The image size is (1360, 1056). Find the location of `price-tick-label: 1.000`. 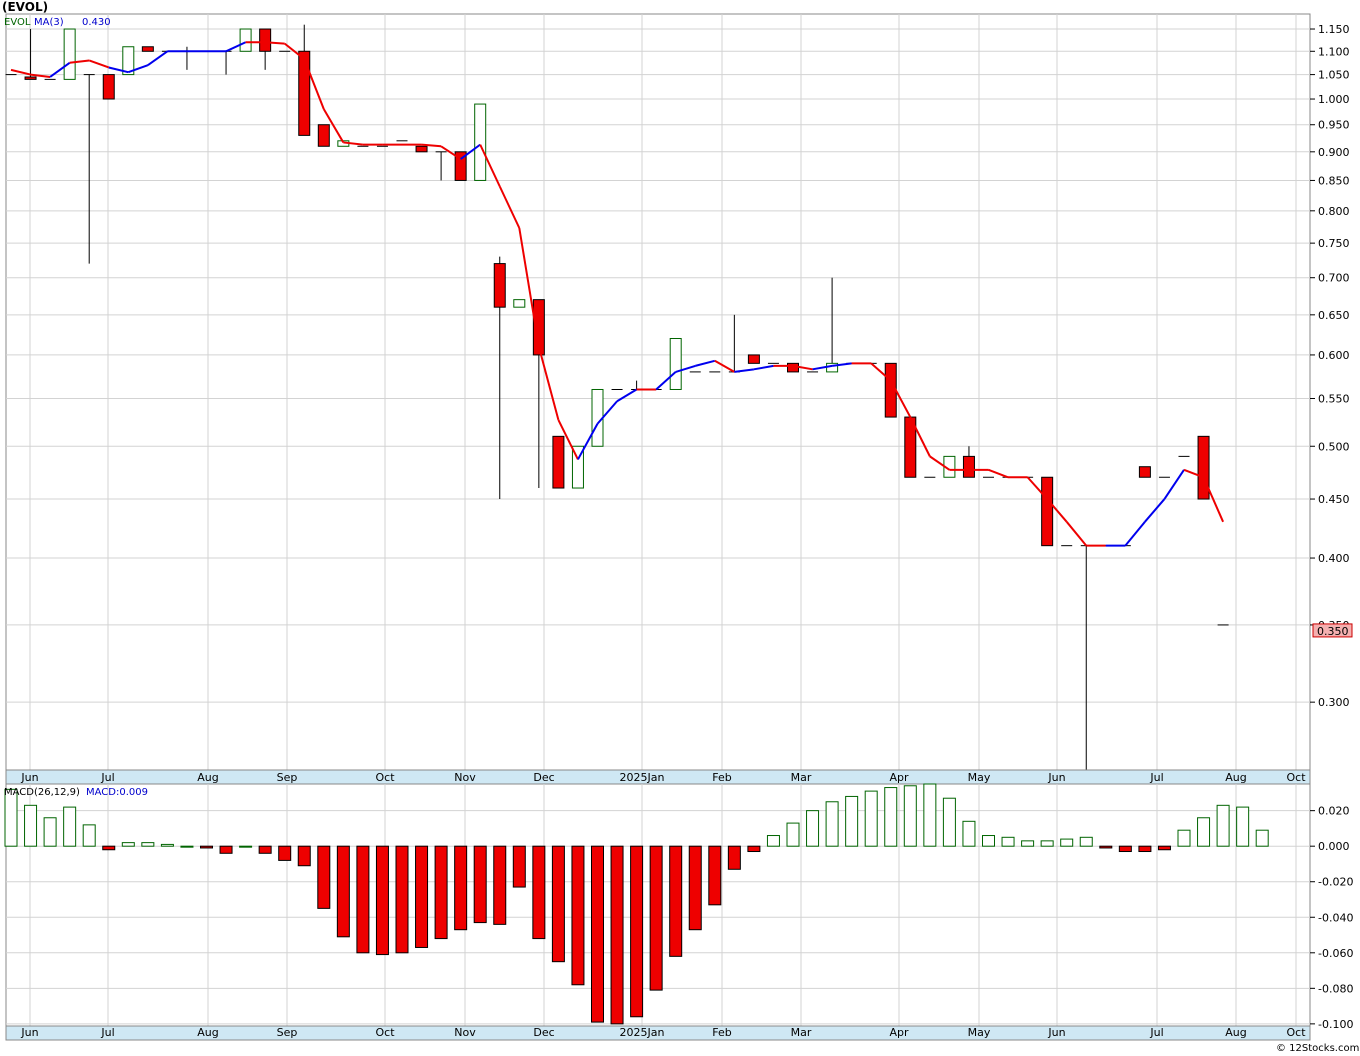

price-tick-label: 1.000 is located at coordinates (1334, 99).